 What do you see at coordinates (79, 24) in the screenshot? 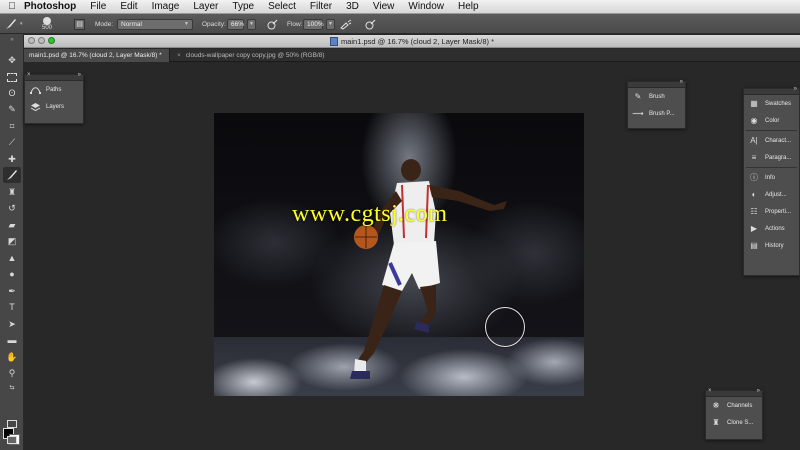
I see `brush-panel-toggle: ▤` at bounding box center [79, 24].